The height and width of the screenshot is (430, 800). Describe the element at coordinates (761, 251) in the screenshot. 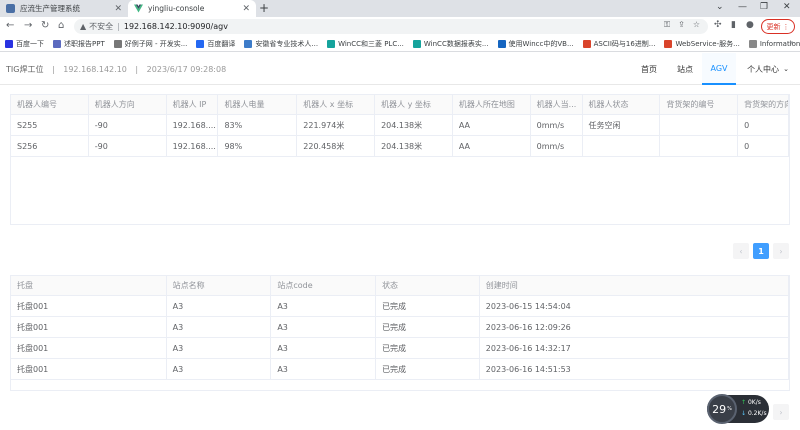

I see `page-number-button: 1` at that location.